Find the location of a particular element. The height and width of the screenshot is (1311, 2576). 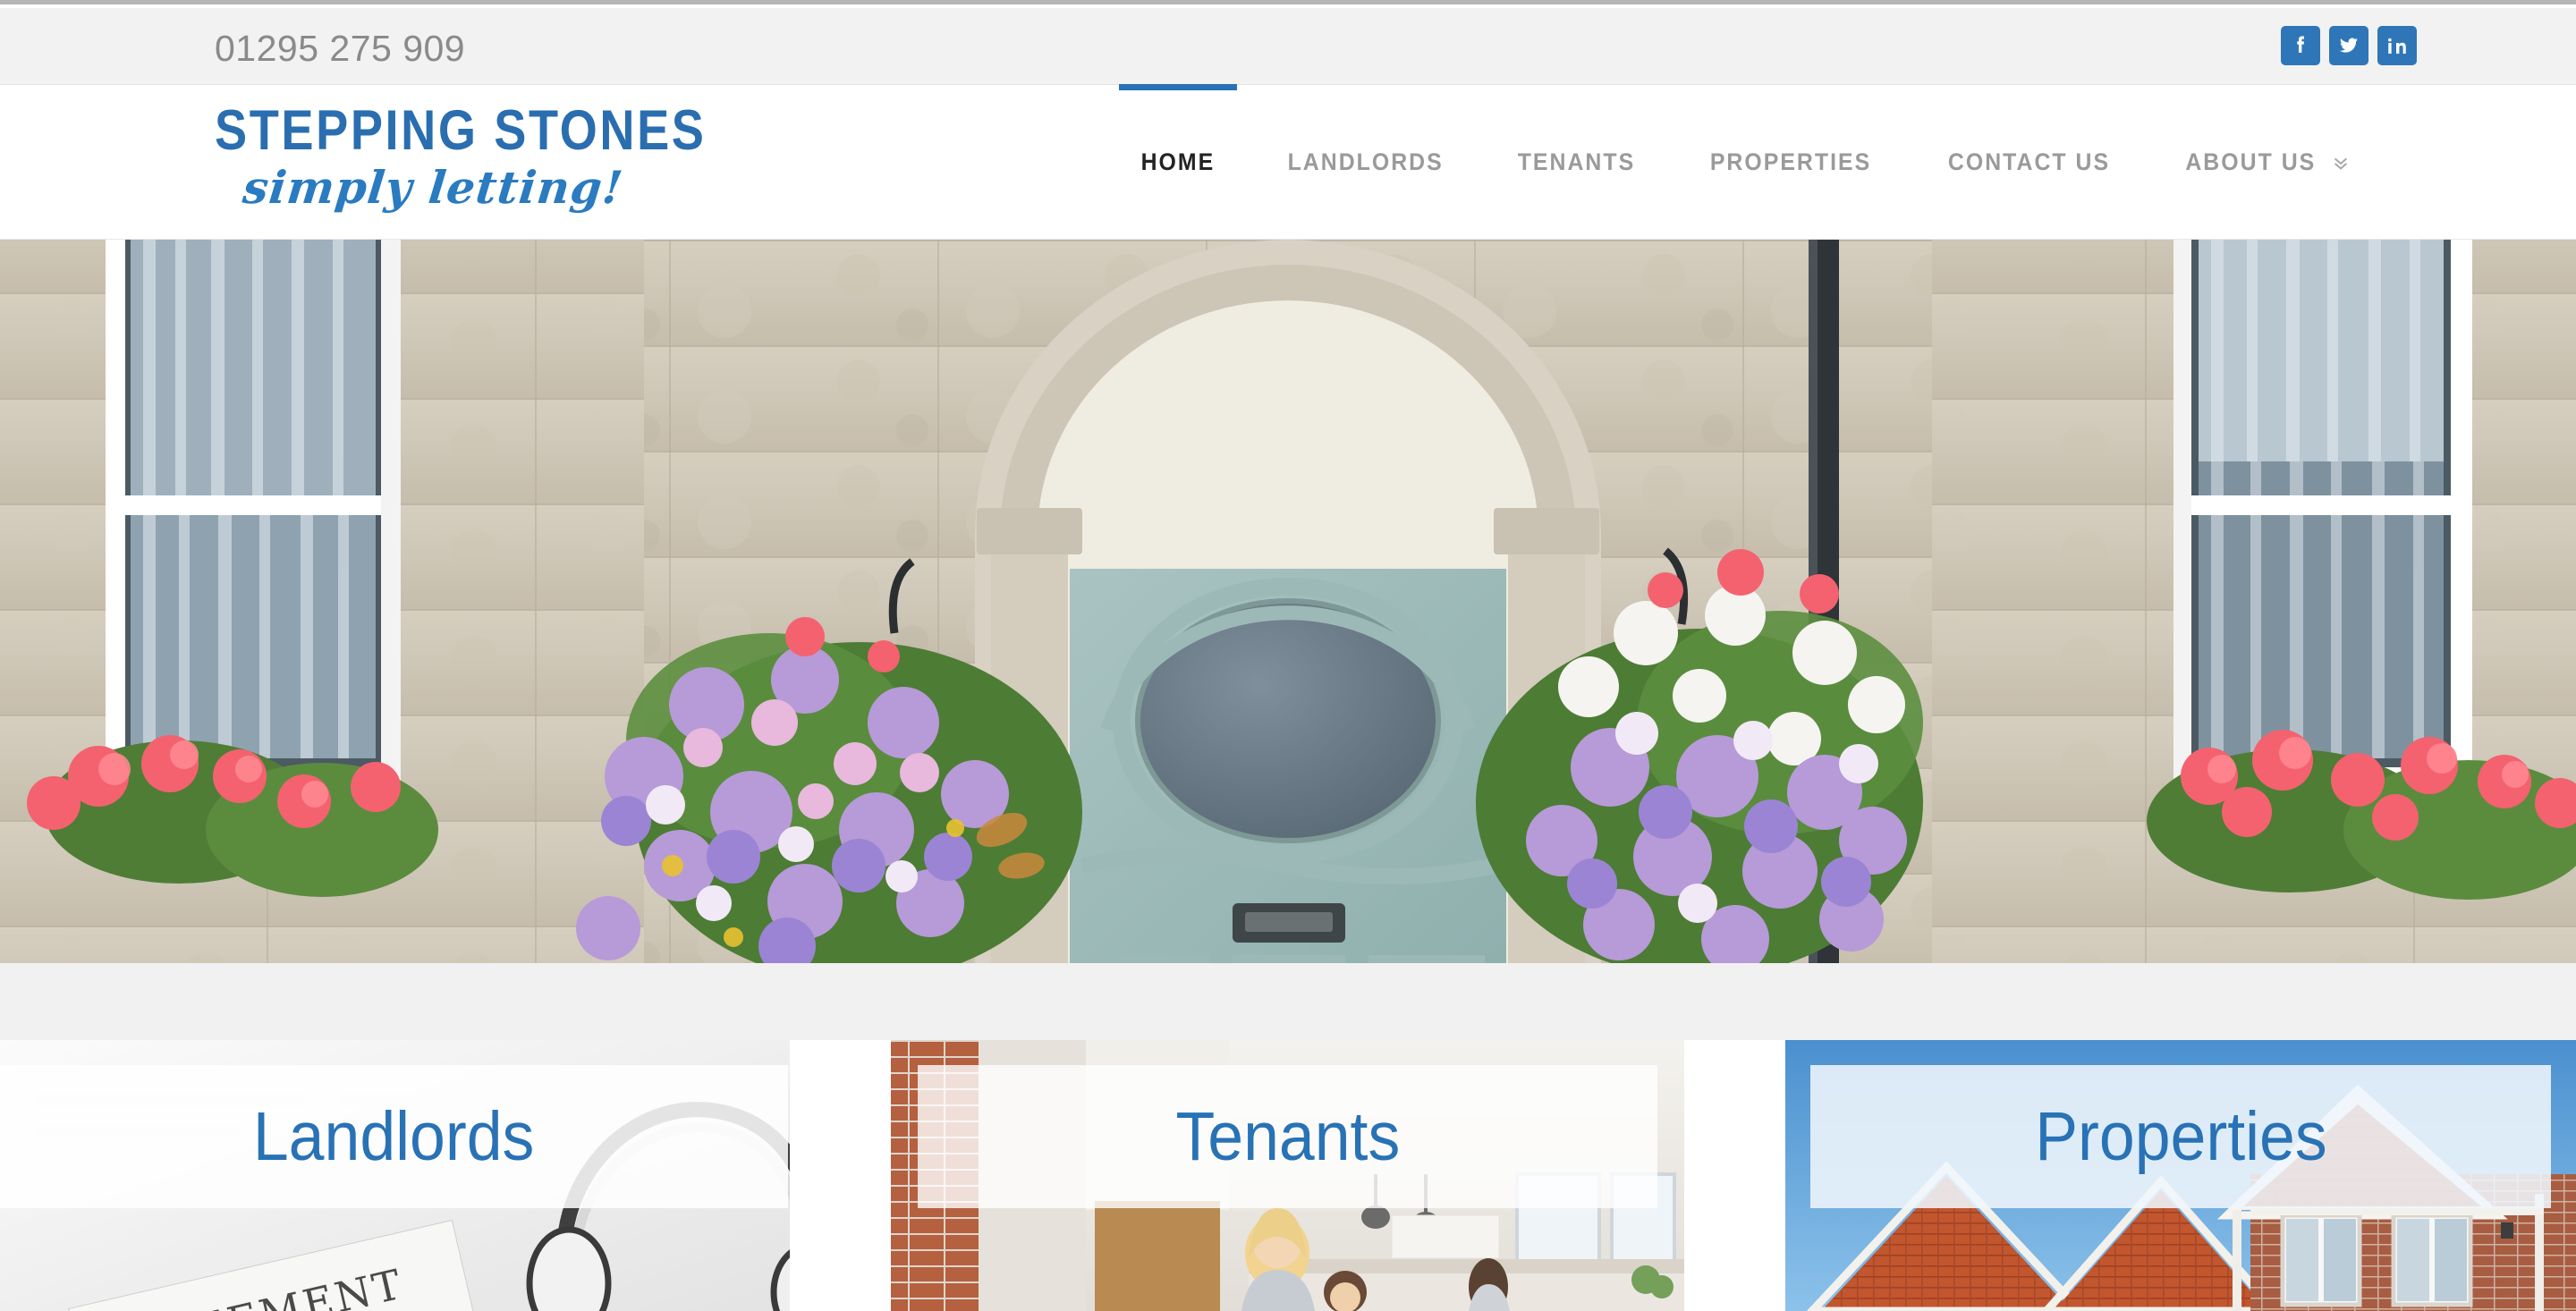

card-title-band: Tenants is located at coordinates (1287, 1136).